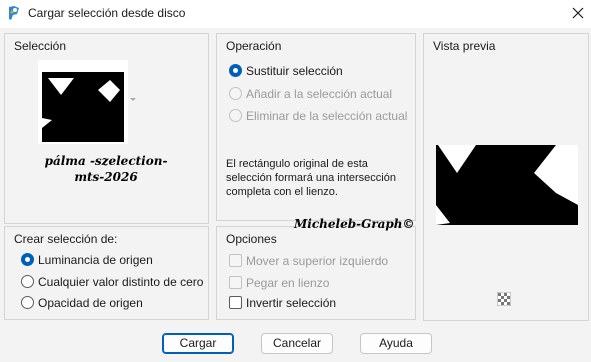 The width and height of the screenshot is (591, 362). I want to click on selection-file-name-line1: pálma -szelection-, so click(106, 161).